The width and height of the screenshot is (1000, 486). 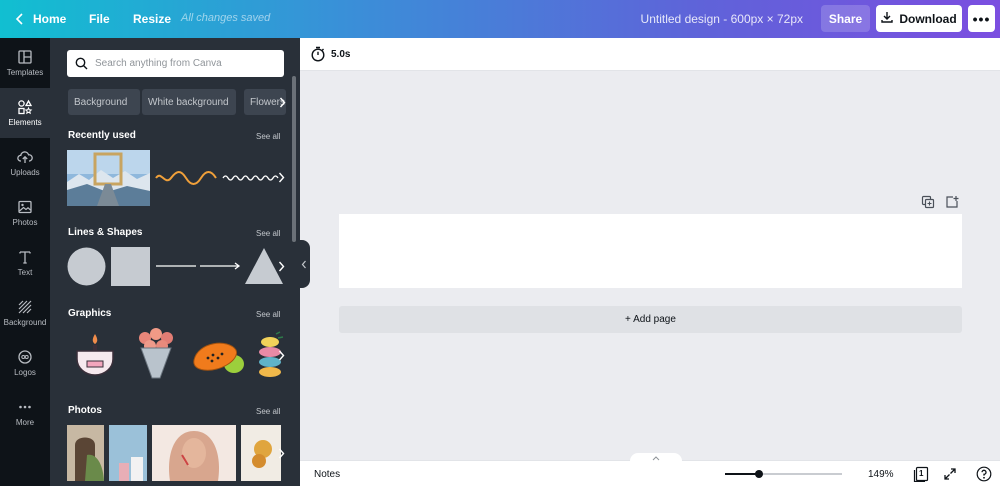 I want to click on page-count: 1, so click(x=921, y=473).